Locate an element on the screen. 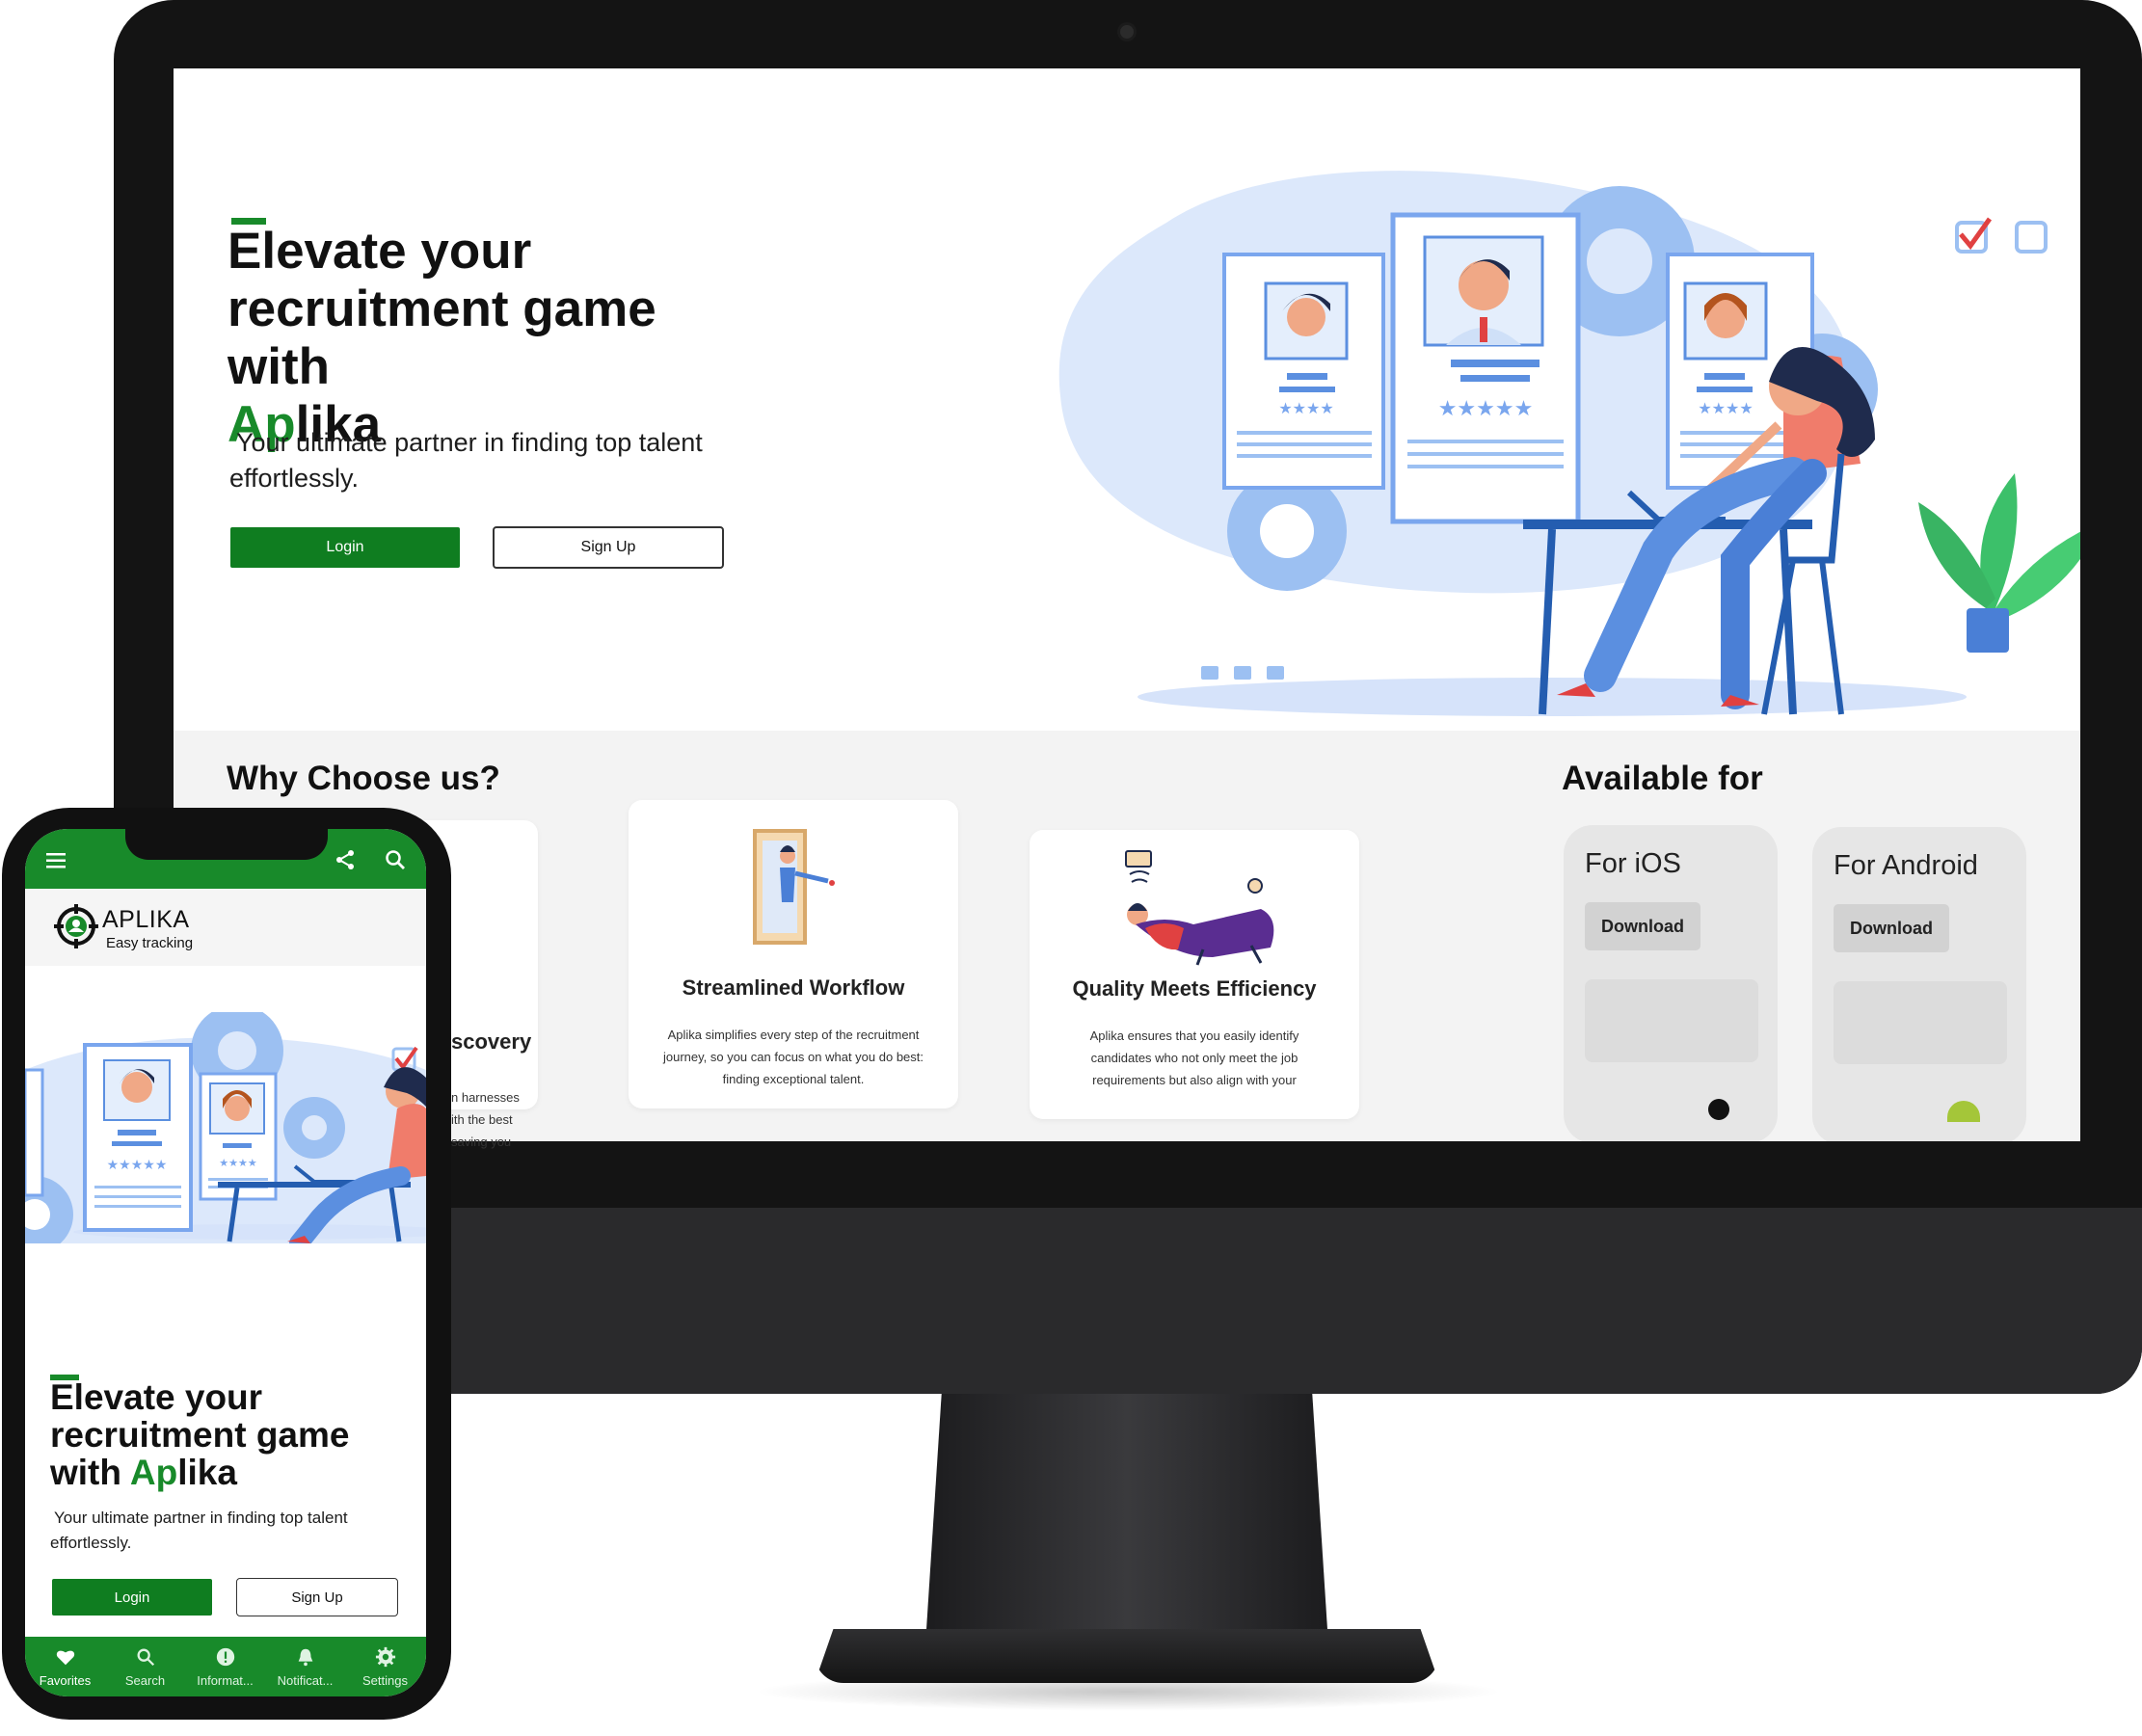 The height and width of the screenshot is (1736, 2142). monitor-stand-base is located at coordinates (1127, 1656).